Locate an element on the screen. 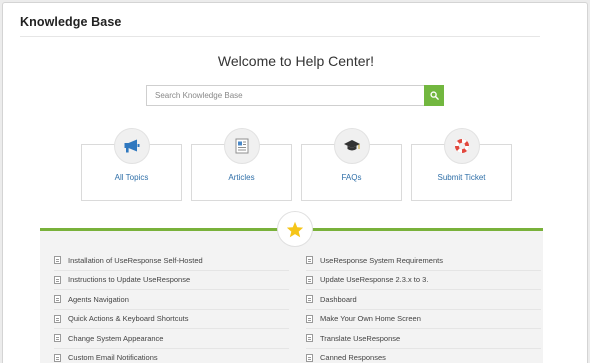 This screenshot has height=363, width=590. list-item: Make Your Own Home Screen is located at coordinates (423, 319).